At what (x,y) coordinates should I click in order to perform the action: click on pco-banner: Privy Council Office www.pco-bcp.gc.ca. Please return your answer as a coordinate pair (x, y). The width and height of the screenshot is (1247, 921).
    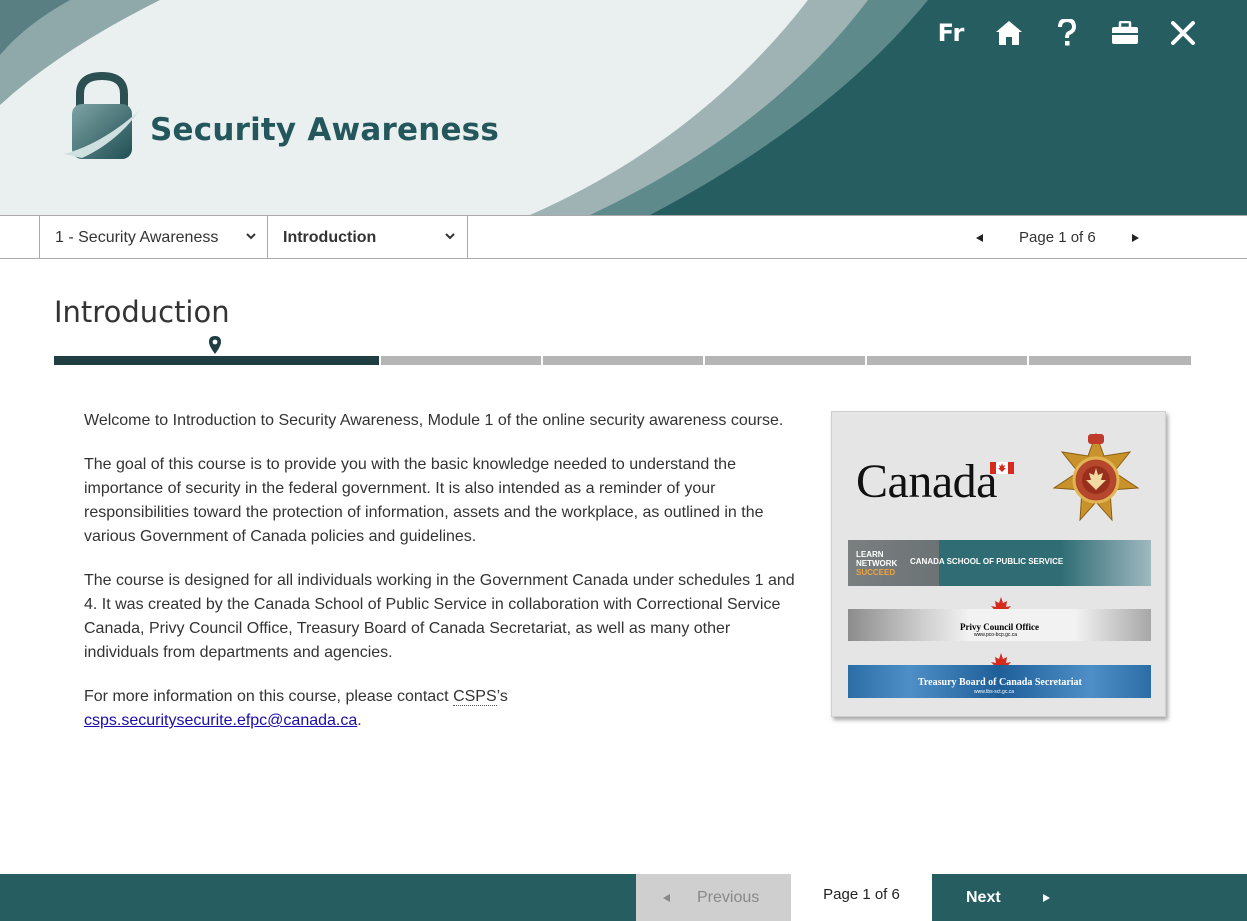
    Looking at the image, I should click on (999, 625).